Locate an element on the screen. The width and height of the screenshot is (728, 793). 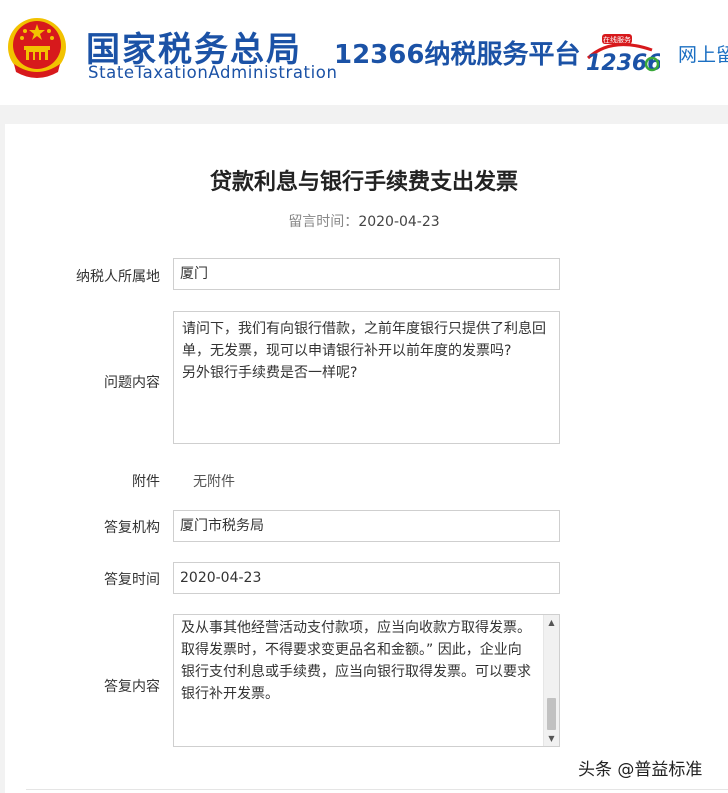
question-line: 请问下，我们有向银行借款，之前年度银行只提供了利息回 is located at coordinates (364, 329).